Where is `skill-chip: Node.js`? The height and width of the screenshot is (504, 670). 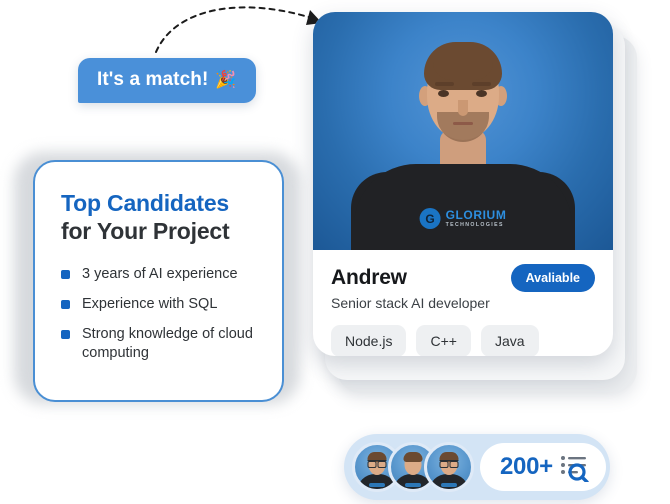 skill-chip: Node.js is located at coordinates (369, 340).